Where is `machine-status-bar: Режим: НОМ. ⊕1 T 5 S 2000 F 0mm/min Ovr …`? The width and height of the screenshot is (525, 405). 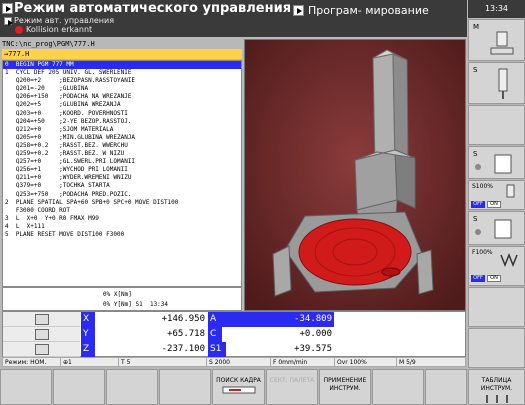
machine-status-bar: Режим: НОМ. ⊕1 T 5 S 2000 F 0mm/min Ovr … is located at coordinates (234, 362).